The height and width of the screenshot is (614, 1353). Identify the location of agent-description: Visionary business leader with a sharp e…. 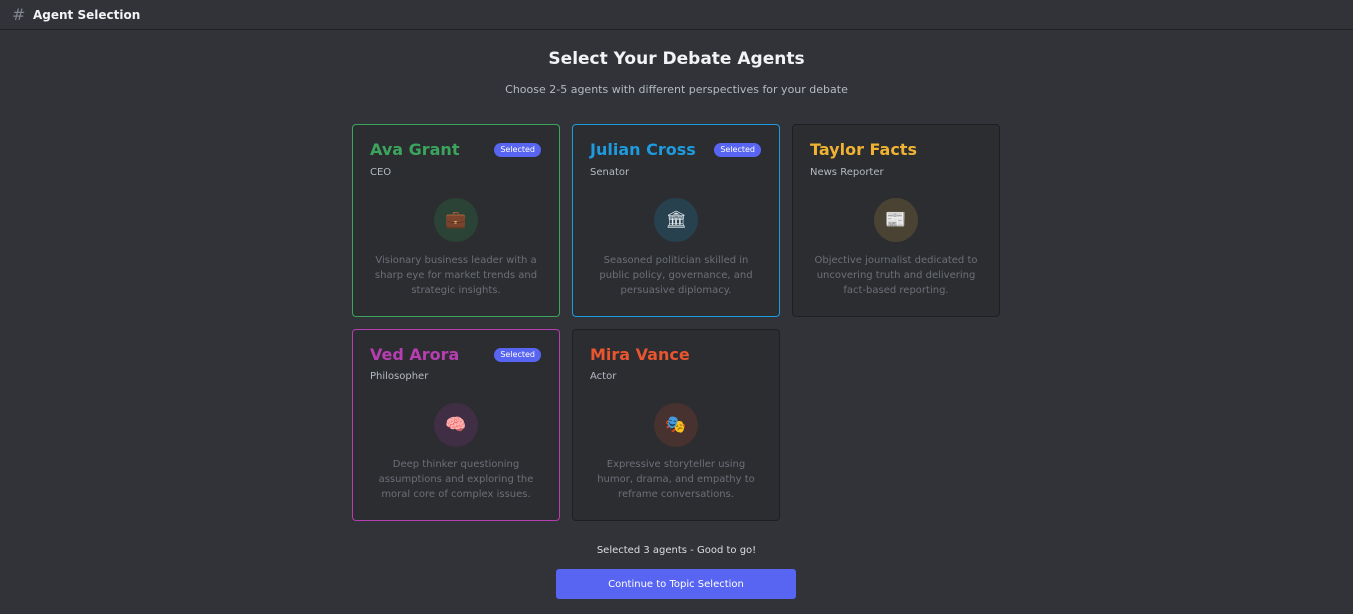
(456, 275).